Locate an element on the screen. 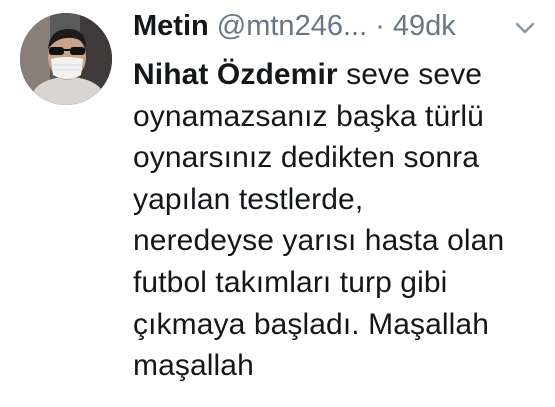  tweet-text-line: oynamazsanız başka türlü is located at coordinates (308, 116).